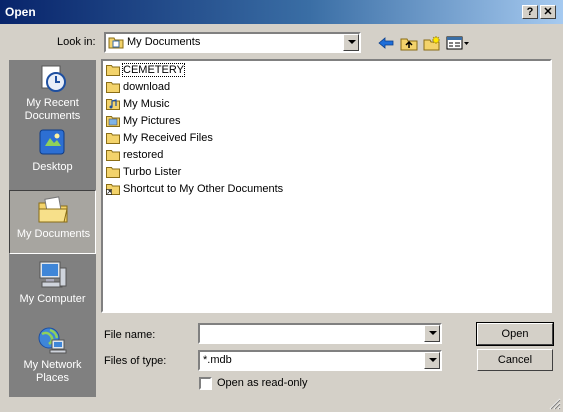 The height and width of the screenshot is (412, 563). What do you see at coordinates (143, 155) in the screenshot?
I see `file-name-text: restored` at bounding box center [143, 155].